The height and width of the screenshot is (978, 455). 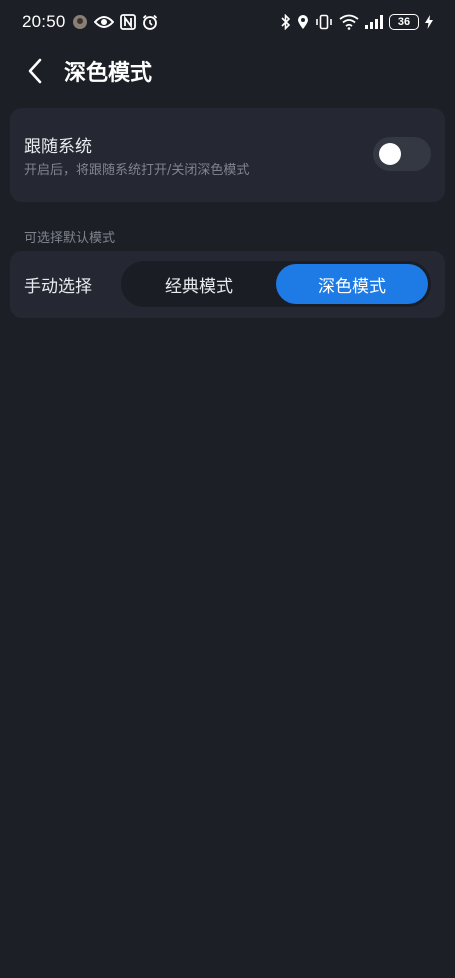 I want to click on mode-segmented-control: 经典模式 深色模式, so click(x=276, y=284).